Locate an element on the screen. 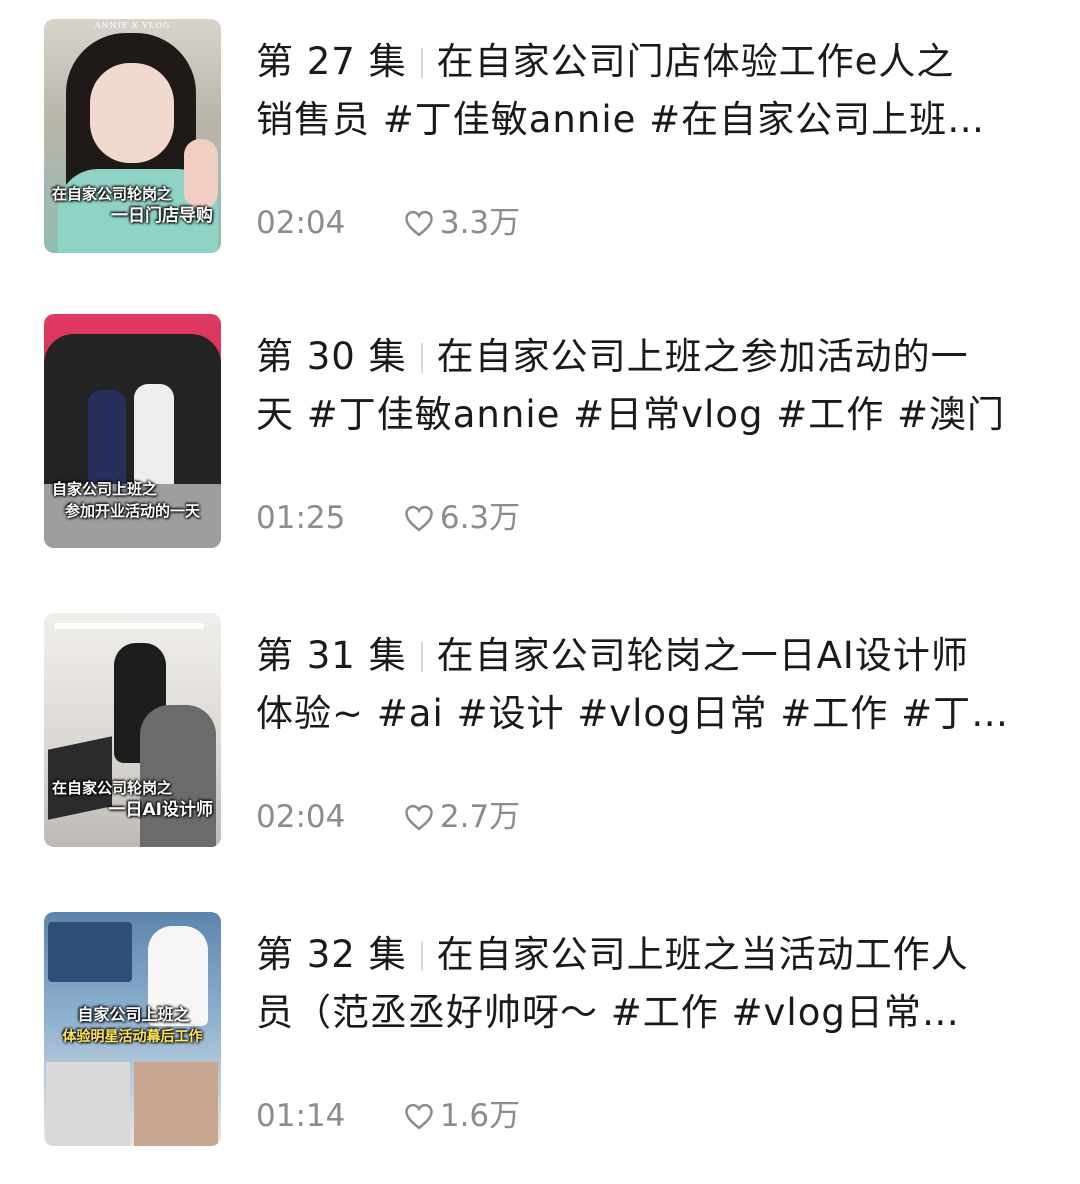 The image size is (1080, 1184). ceiling-lights-image is located at coordinates (129, 626).